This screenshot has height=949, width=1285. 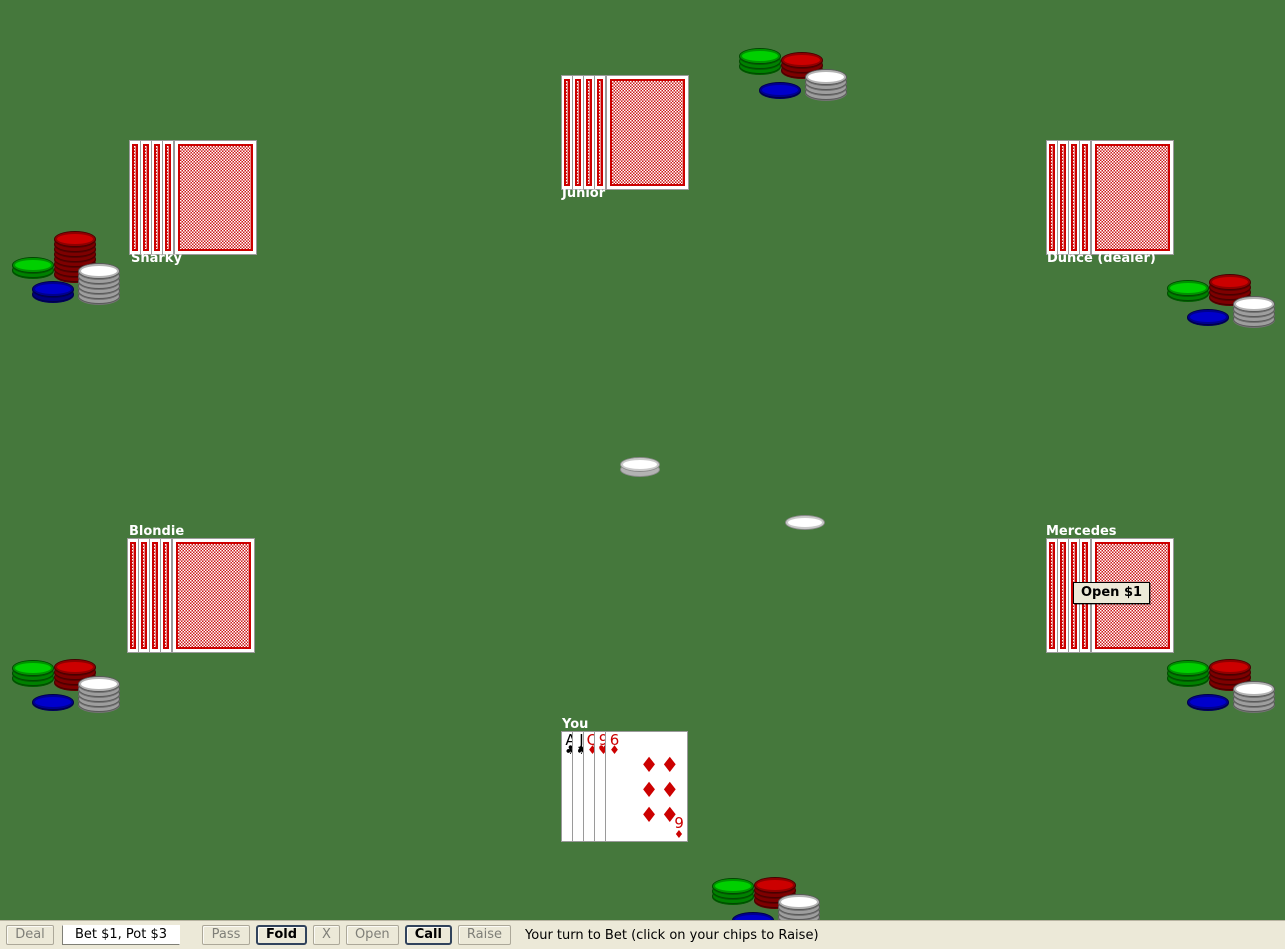 I want to click on hand-dunce, so click(x=1111, y=197).